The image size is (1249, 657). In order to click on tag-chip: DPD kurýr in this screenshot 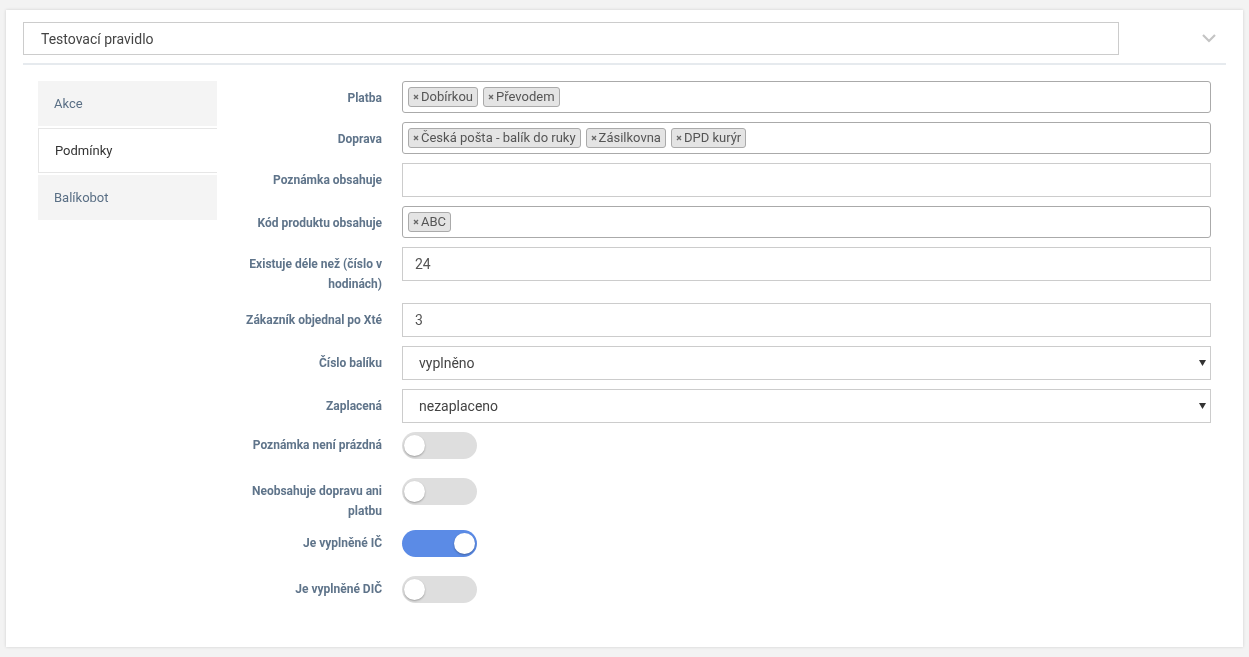, I will do `click(708, 138)`.